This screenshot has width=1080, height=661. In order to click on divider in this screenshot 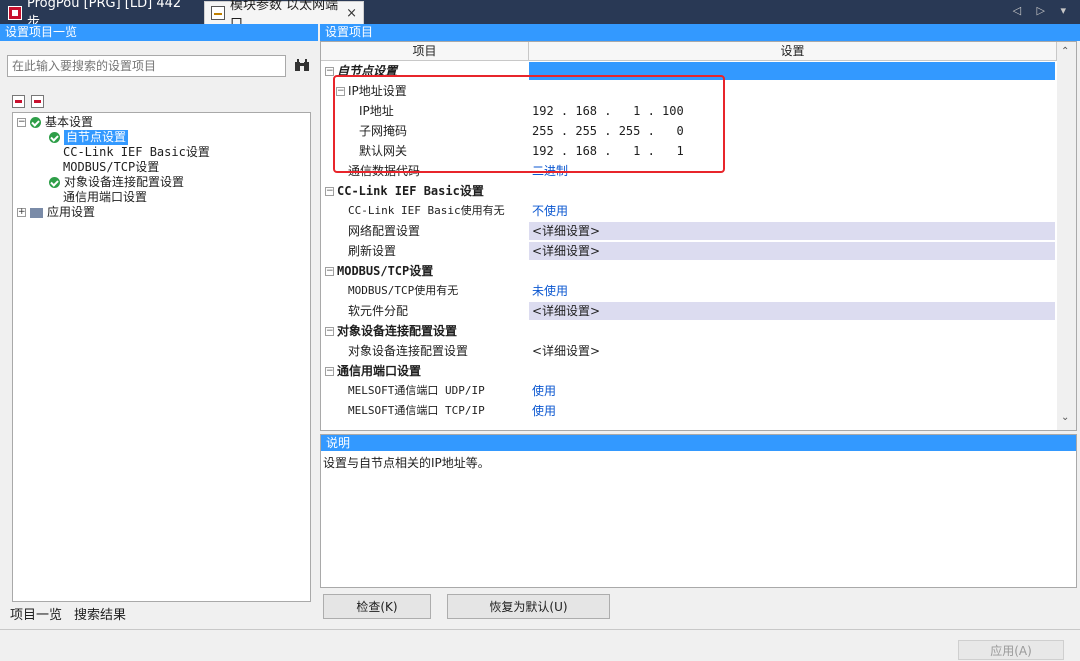, I will do `click(540, 629)`.